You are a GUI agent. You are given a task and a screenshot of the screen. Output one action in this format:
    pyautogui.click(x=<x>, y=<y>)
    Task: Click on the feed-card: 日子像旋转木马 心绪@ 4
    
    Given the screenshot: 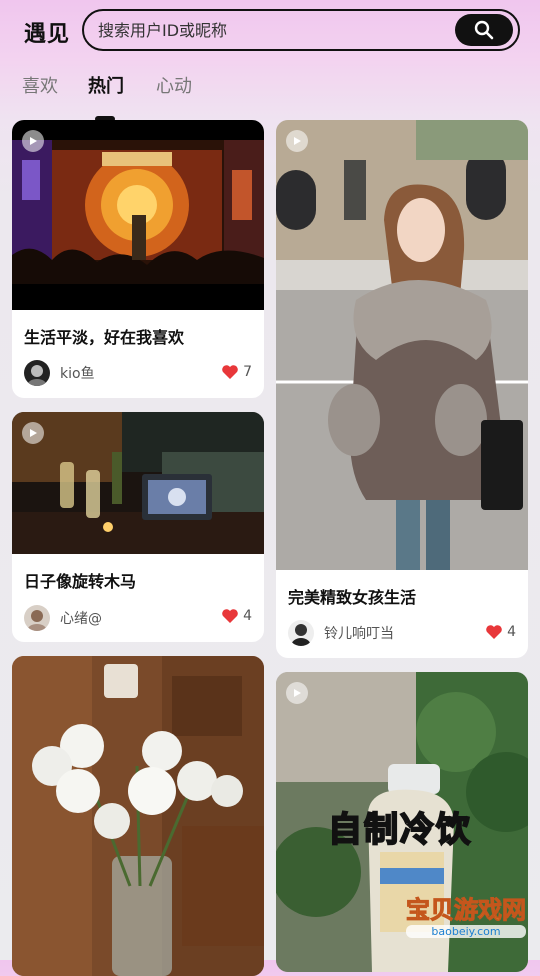 What is the action you would take?
    pyautogui.click(x=138, y=527)
    